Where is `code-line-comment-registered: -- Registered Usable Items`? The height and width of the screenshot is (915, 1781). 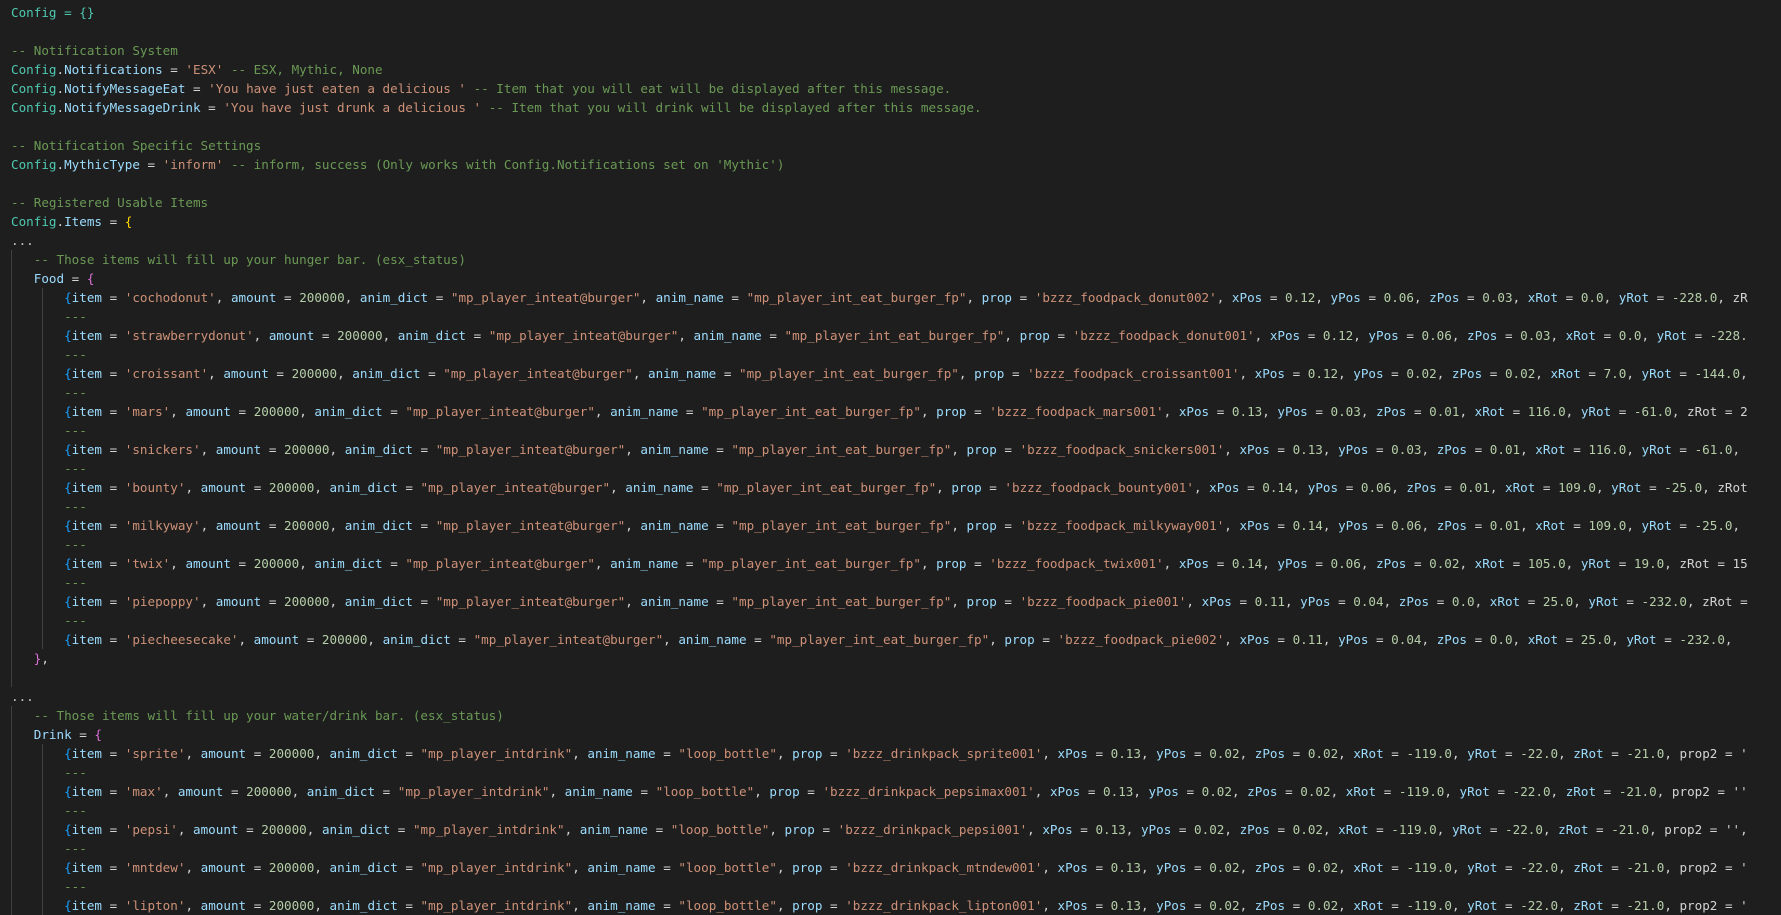
code-line-comment-registered: -- Registered Usable Items is located at coordinates (890, 202).